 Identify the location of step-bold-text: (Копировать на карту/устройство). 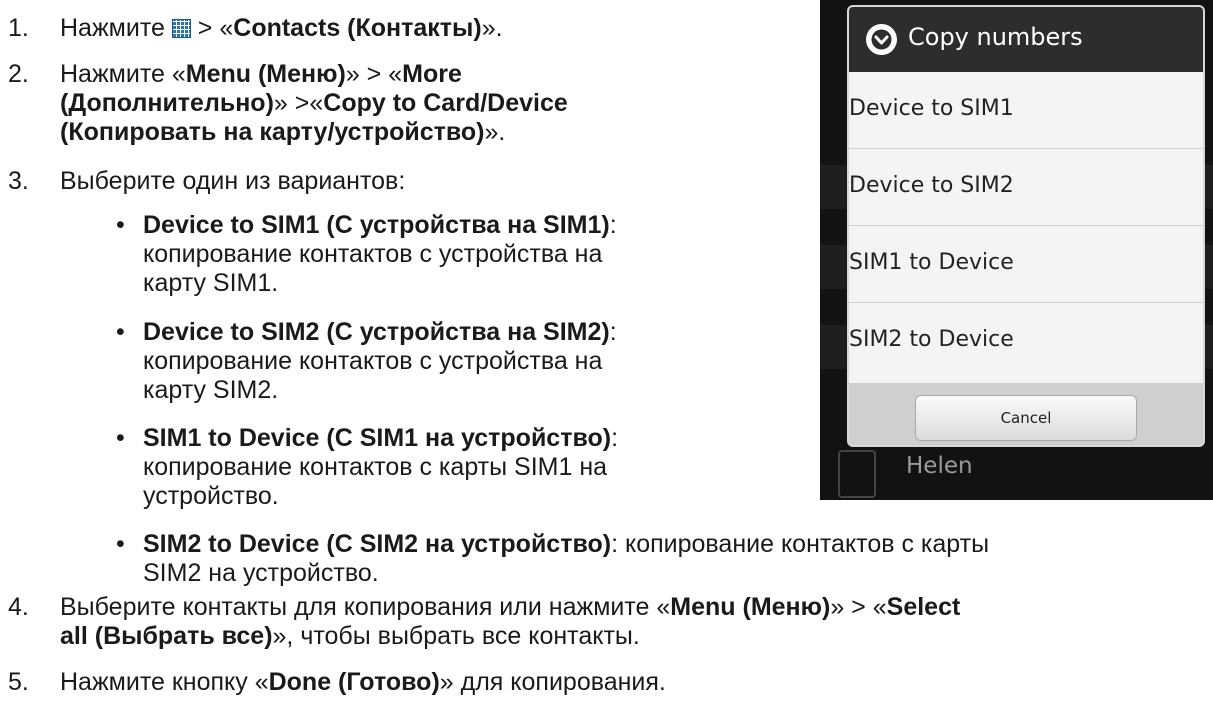
(272, 132).